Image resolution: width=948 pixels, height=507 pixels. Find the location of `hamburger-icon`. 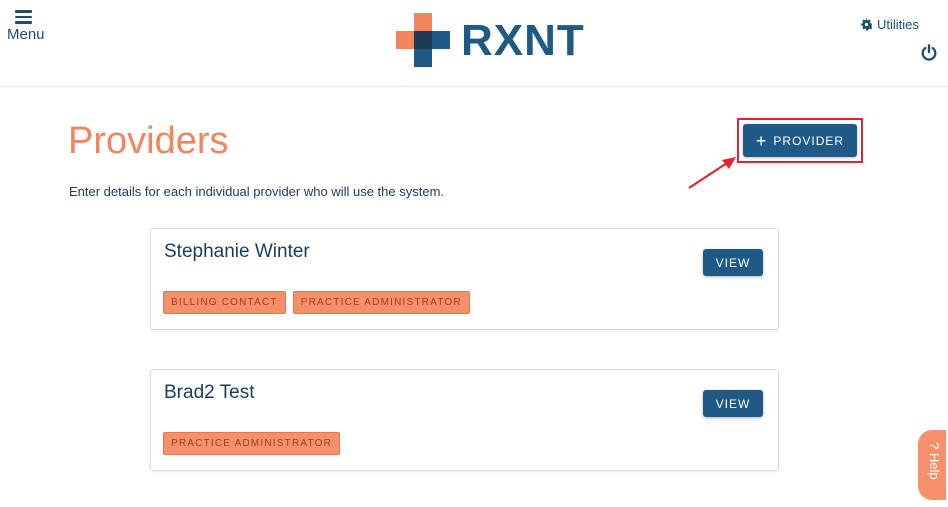

hamburger-icon is located at coordinates (23, 17).